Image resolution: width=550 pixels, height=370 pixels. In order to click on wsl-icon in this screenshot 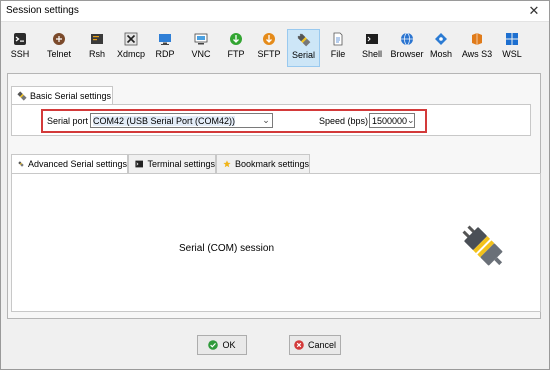, I will do `click(512, 39)`.